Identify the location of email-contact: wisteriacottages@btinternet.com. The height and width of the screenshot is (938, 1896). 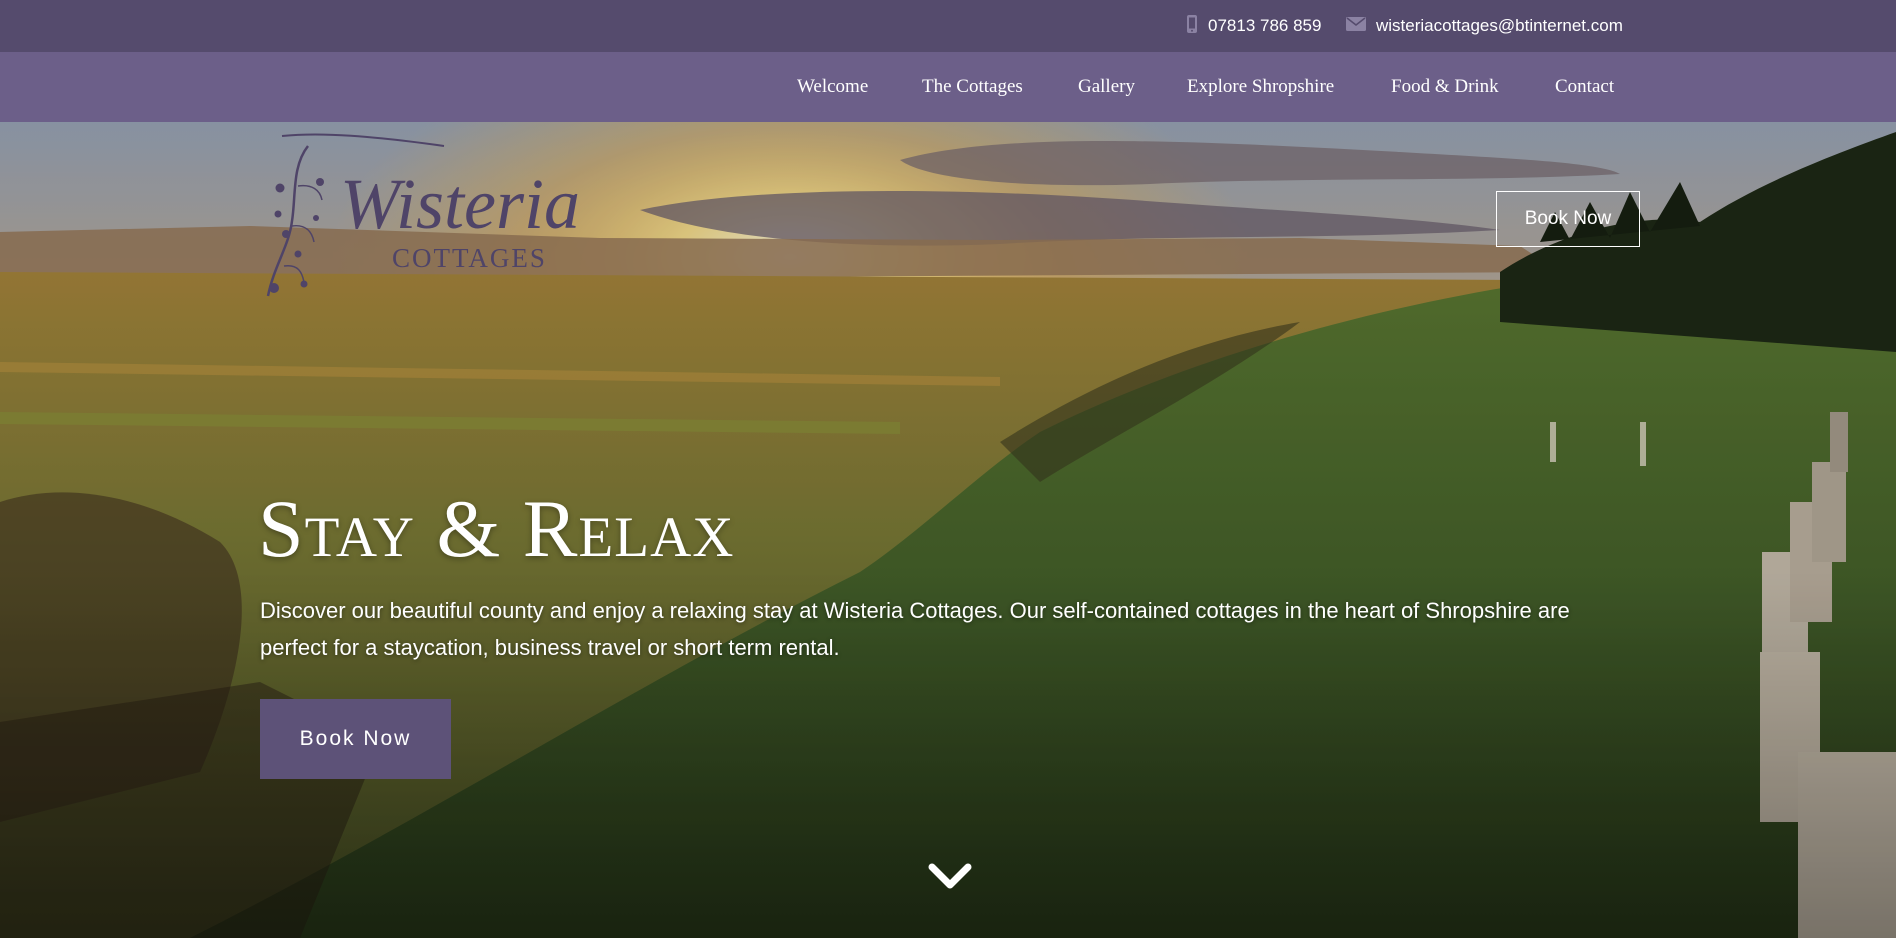
(1484, 26).